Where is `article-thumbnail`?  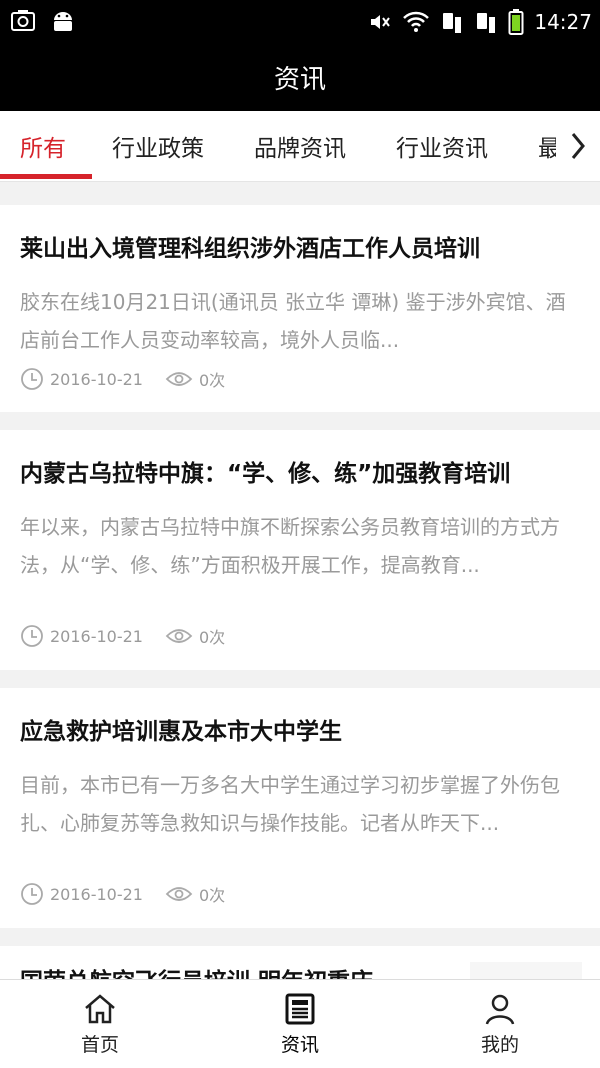
article-thumbnail is located at coordinates (526, 971).